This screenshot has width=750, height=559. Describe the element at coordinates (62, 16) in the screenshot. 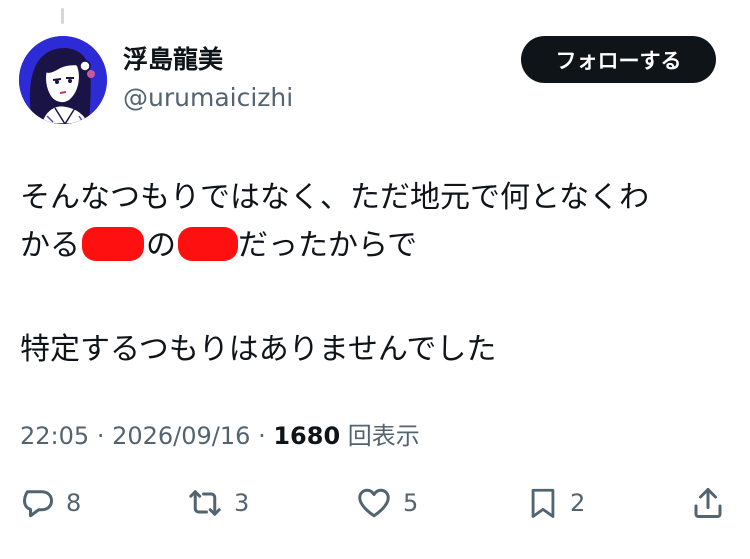

I see `thread-connector-line` at that location.